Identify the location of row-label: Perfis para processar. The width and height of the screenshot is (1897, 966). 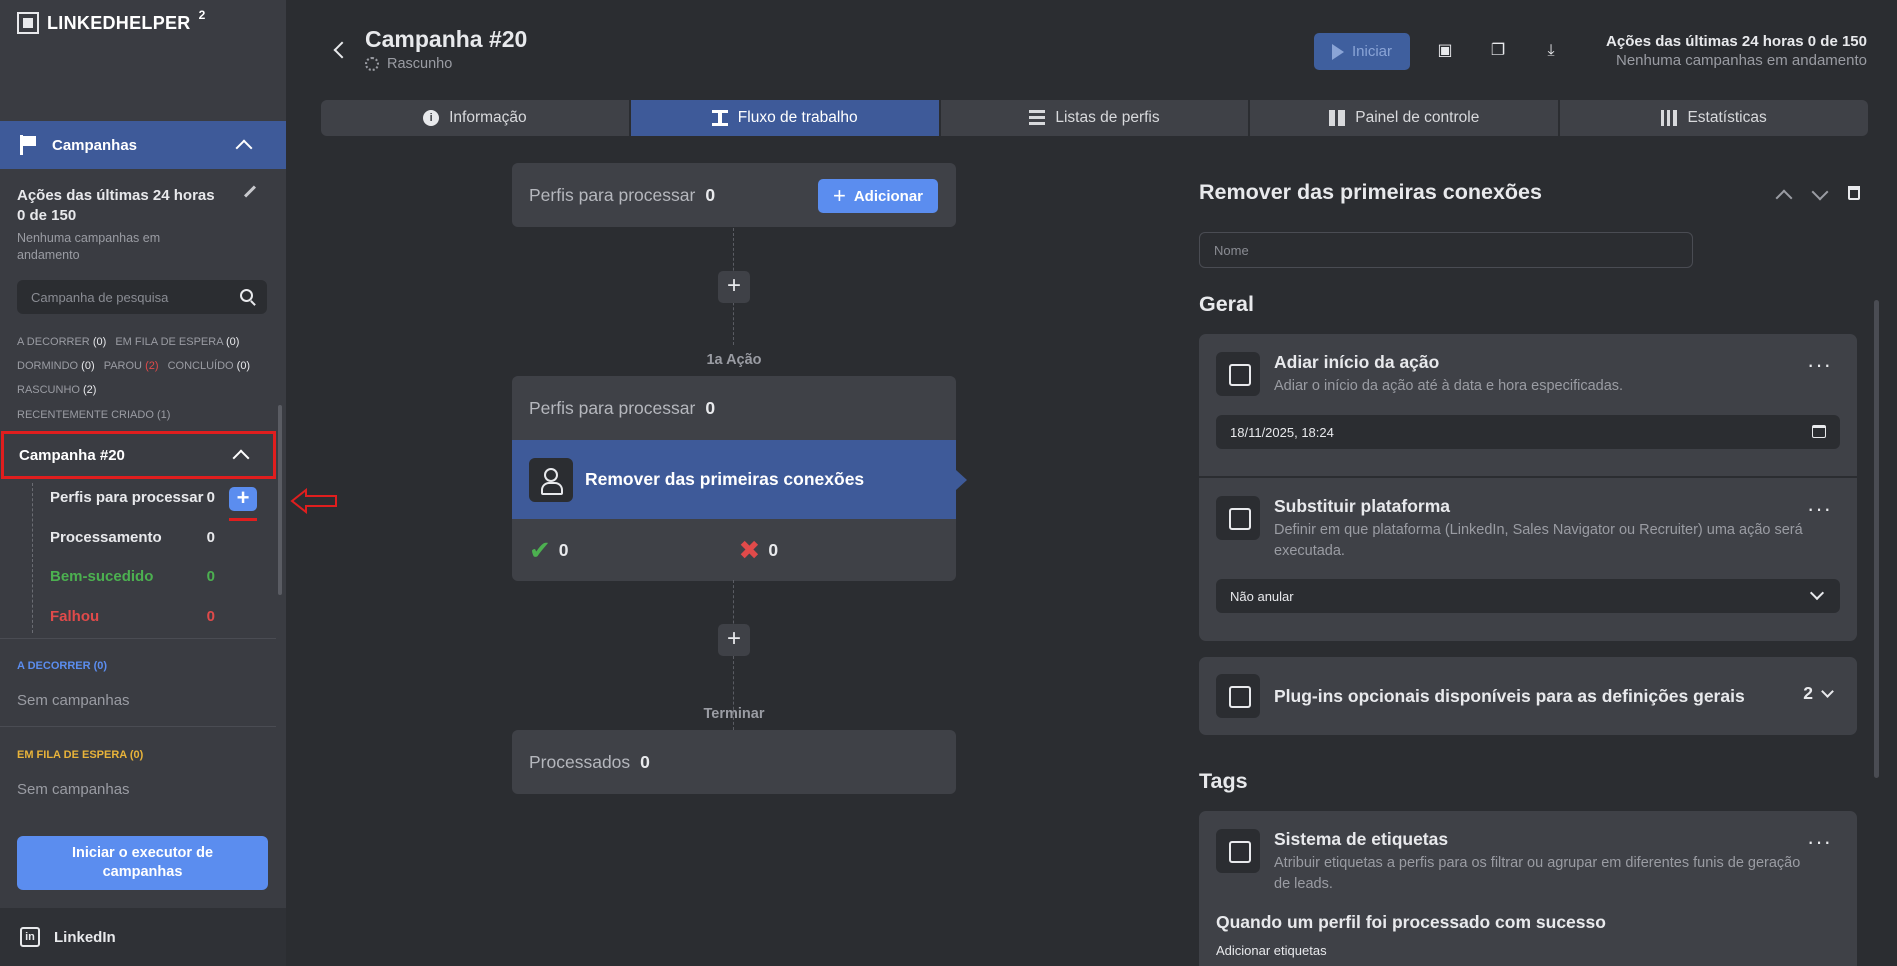
(127, 497).